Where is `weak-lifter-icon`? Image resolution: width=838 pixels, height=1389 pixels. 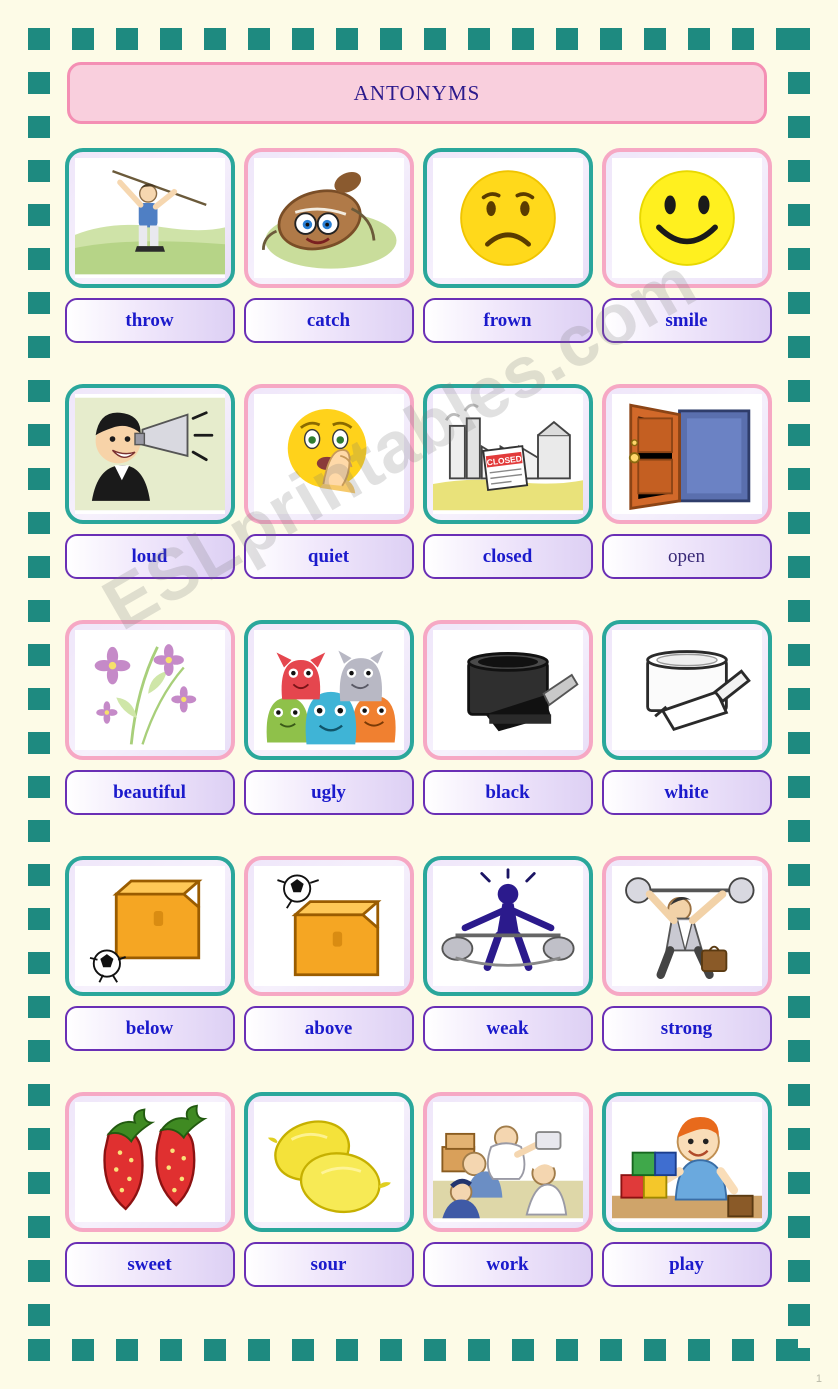
weak-lifter-icon is located at coordinates (507, 926).